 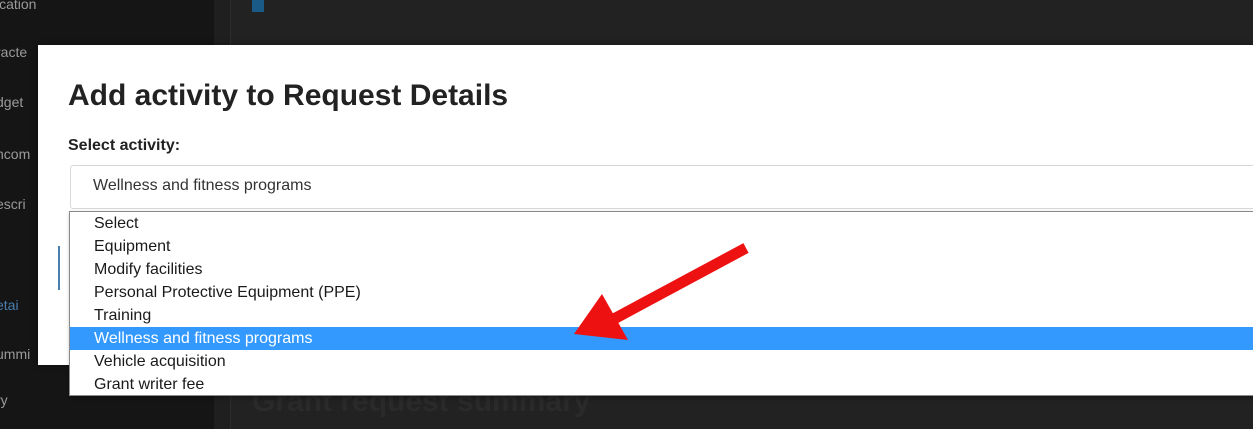 I want to click on sidebar-item: etai, so click(x=9, y=305).